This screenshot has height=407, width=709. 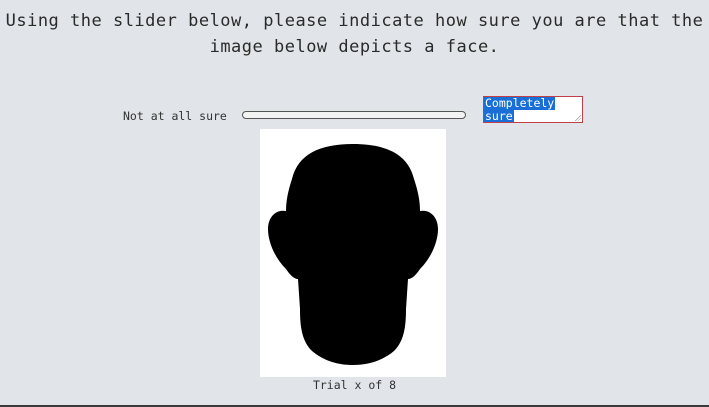 I want to click on slider-row: Not at all sure Completely sure, so click(x=354, y=111).